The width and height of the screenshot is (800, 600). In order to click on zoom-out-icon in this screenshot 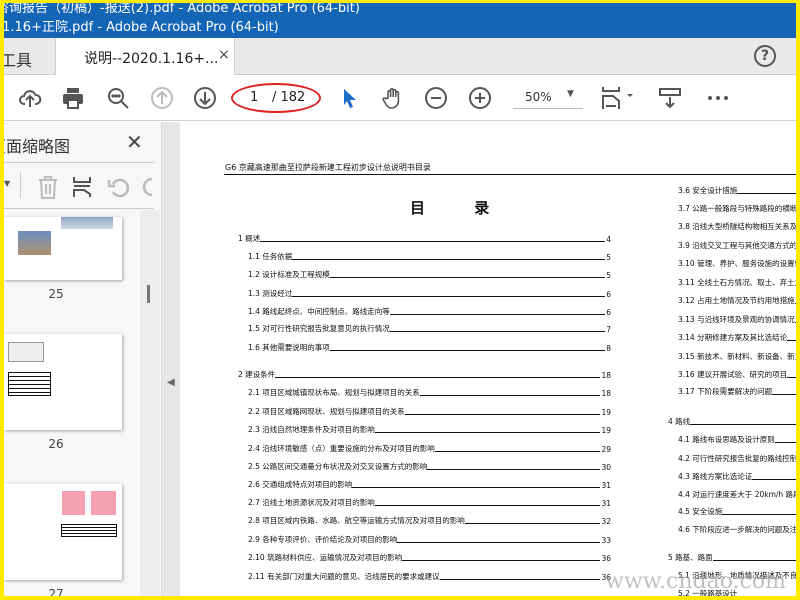, I will do `click(436, 98)`.